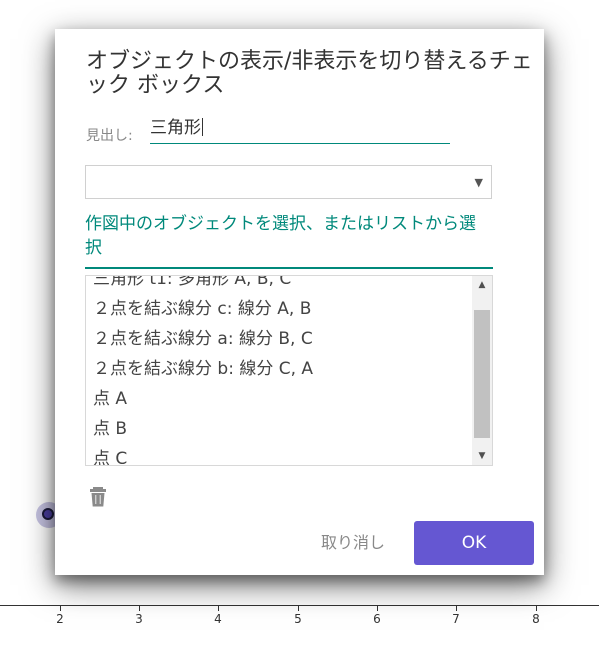  I want to click on cancel-button: 取り消し, so click(353, 543).